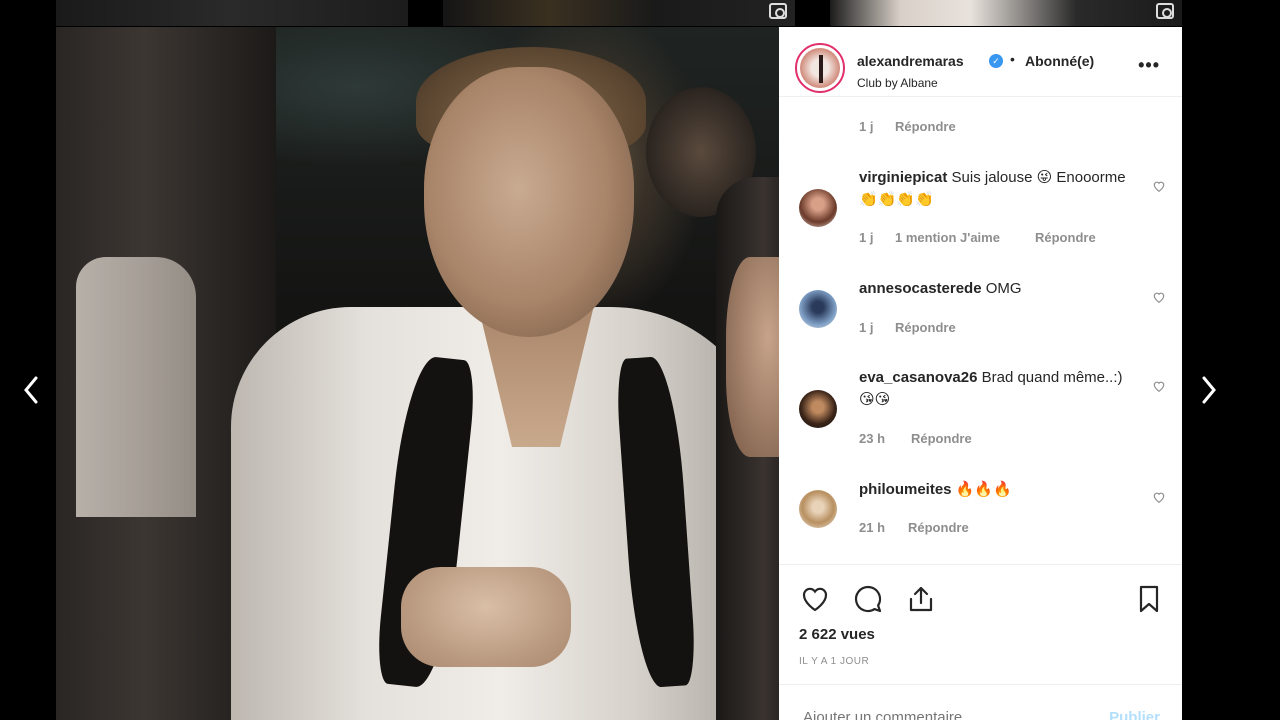  Describe the element at coordinates (872, 438) in the screenshot. I see `comment-time: 23 h` at that location.